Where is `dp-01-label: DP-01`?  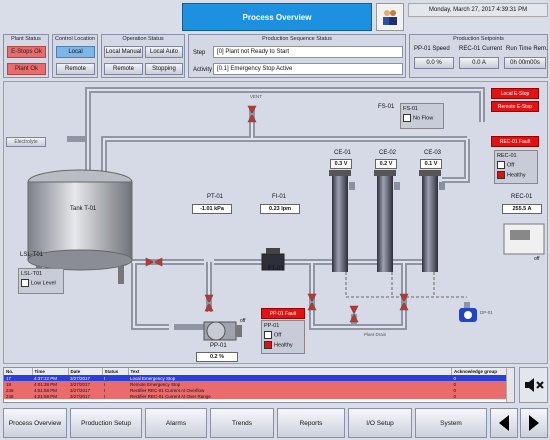
dp-01-label: DP-01 is located at coordinates (486, 312).